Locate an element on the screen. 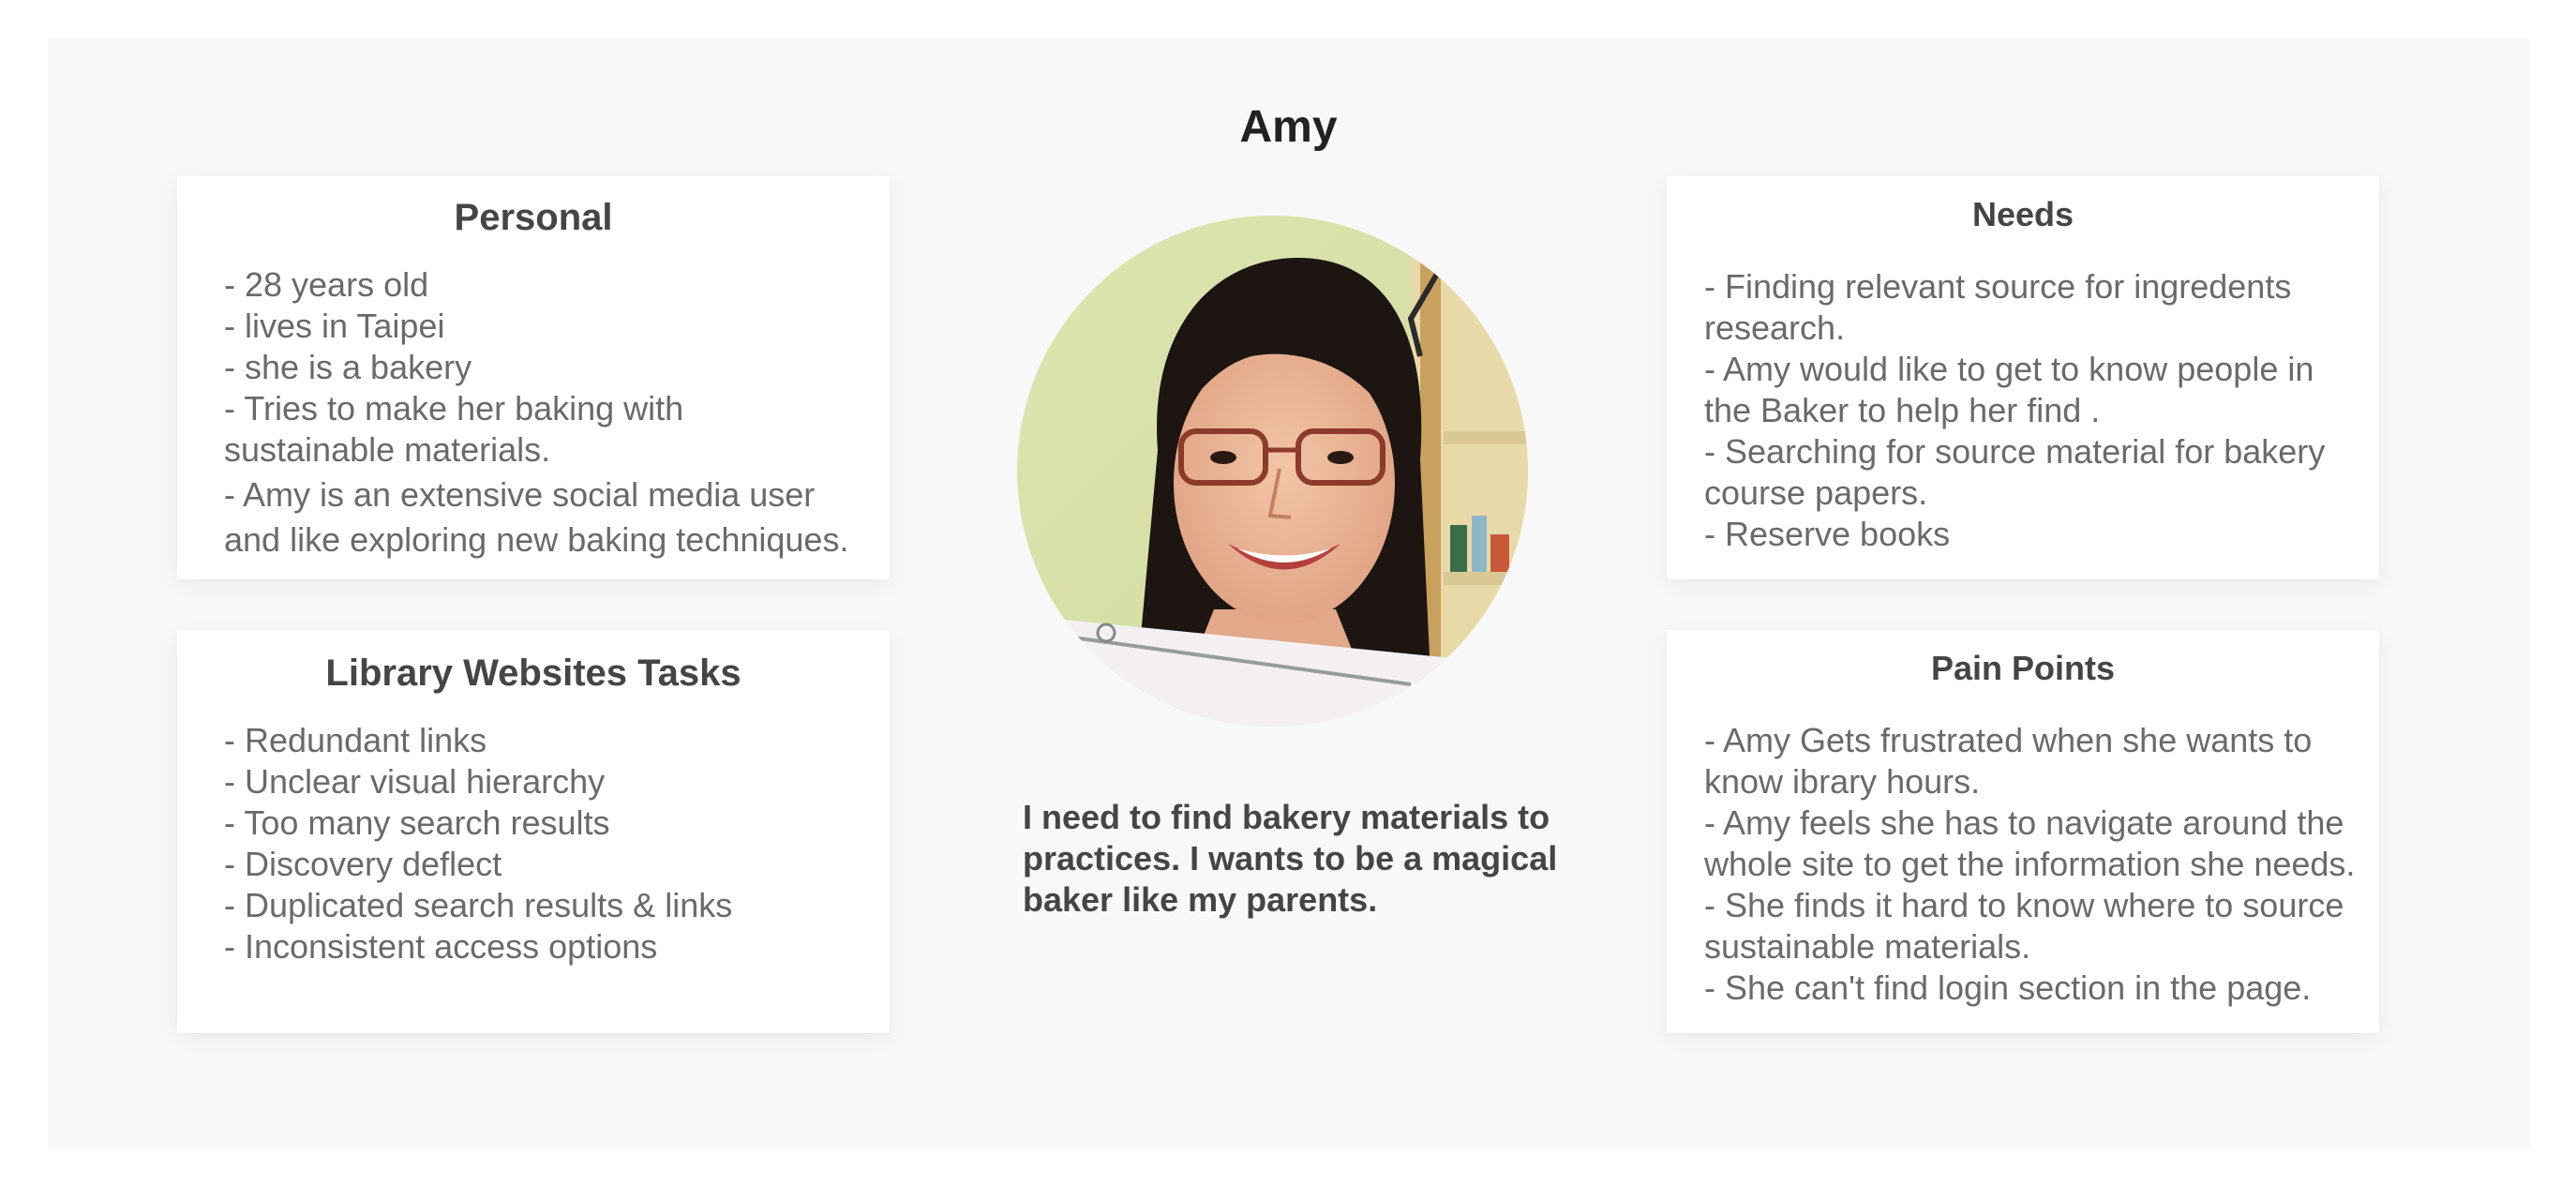  library-task-line: - Redundant links is located at coordinates (355, 740).